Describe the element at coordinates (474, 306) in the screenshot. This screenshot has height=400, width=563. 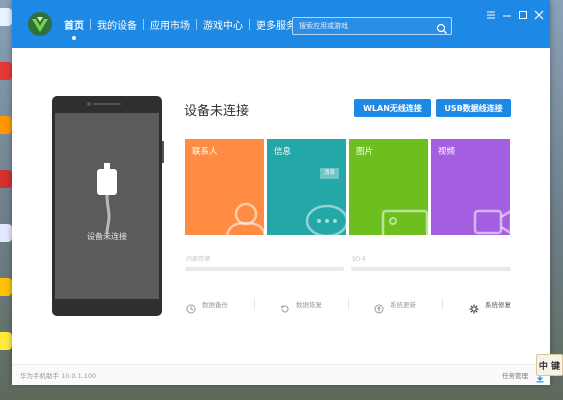
I see `repair-icon` at that location.